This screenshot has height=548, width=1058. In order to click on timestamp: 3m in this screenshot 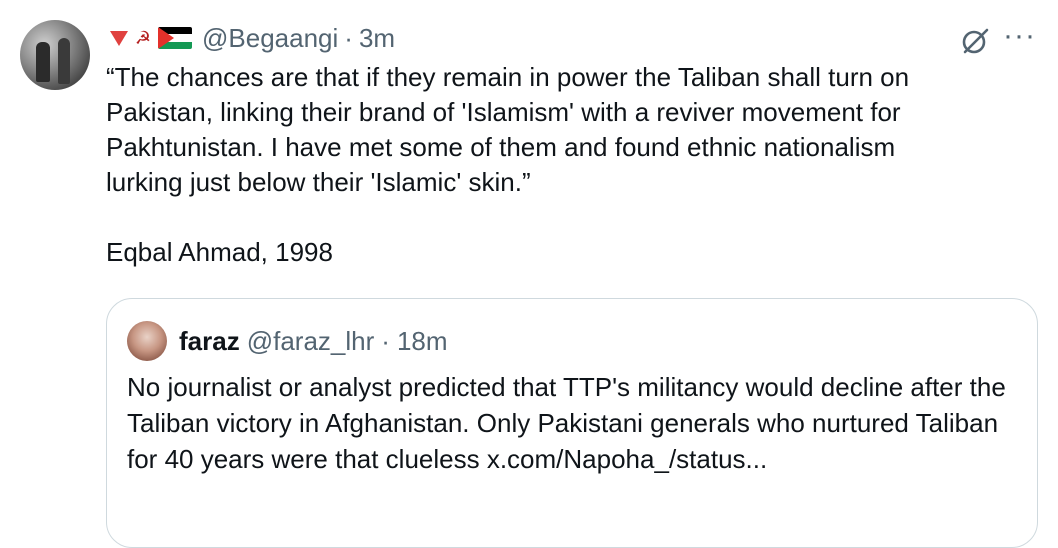, I will do `click(377, 38)`.